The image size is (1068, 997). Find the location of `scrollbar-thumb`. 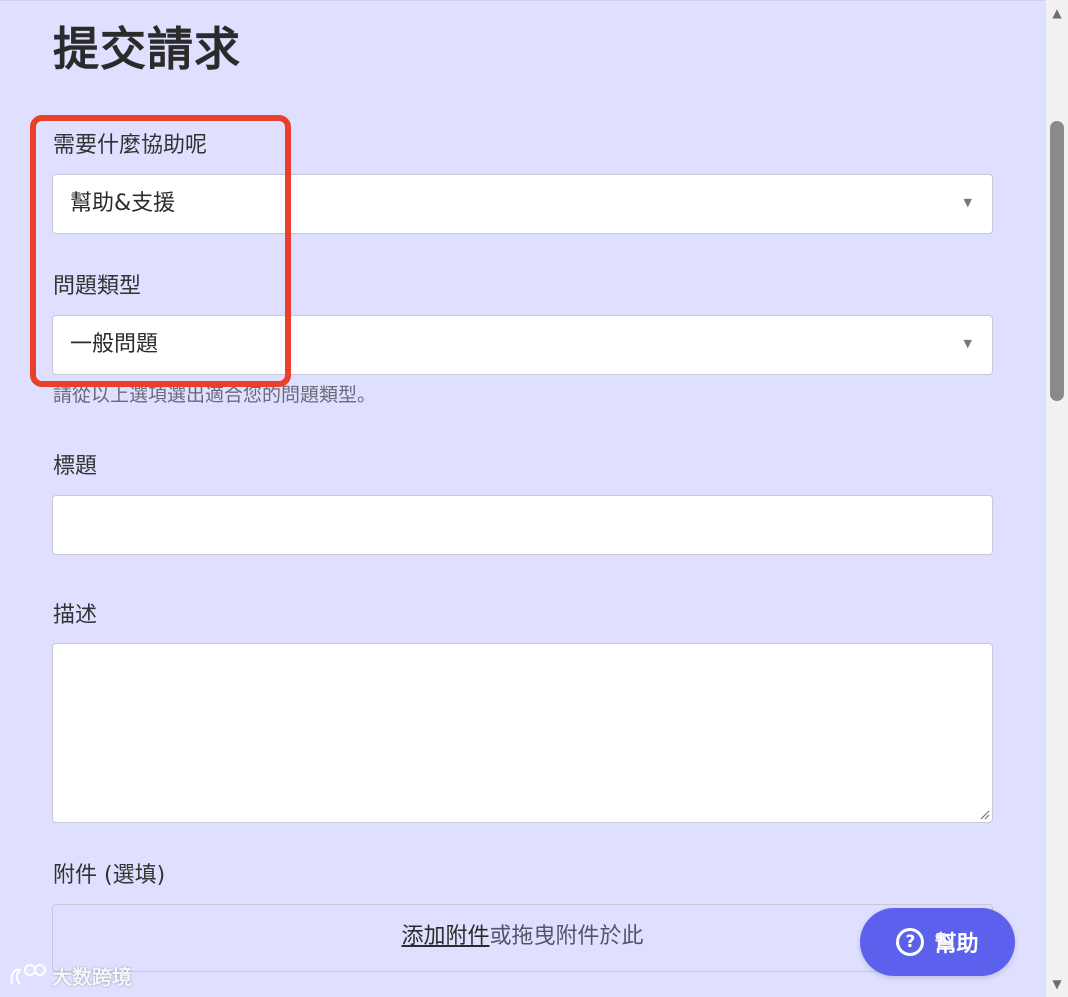

scrollbar-thumb is located at coordinates (1057, 261).